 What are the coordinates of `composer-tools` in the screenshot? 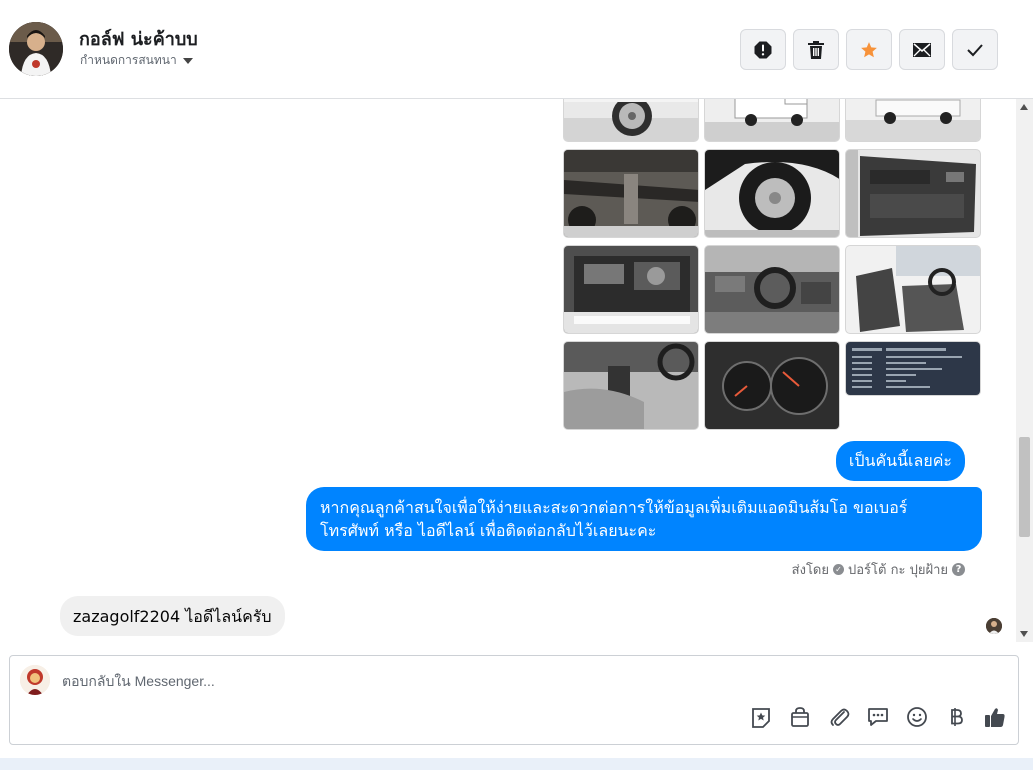 It's located at (878, 717).